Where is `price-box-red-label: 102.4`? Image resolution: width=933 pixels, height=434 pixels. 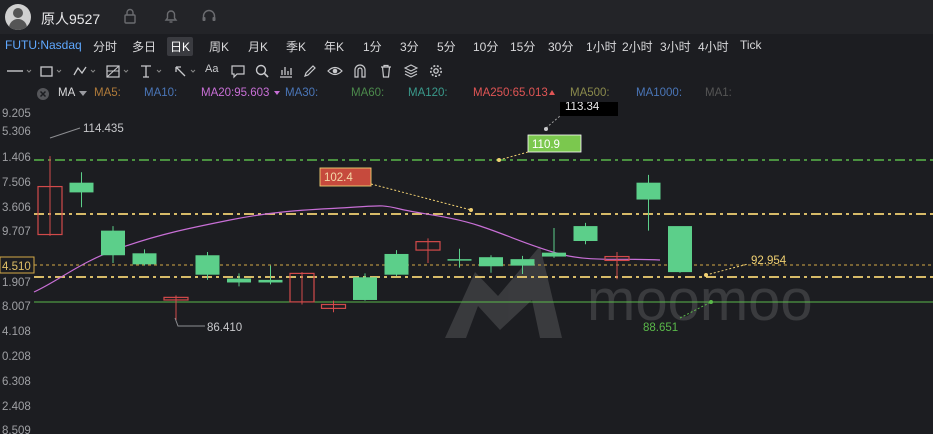
price-box-red-label: 102.4 is located at coordinates (338, 178).